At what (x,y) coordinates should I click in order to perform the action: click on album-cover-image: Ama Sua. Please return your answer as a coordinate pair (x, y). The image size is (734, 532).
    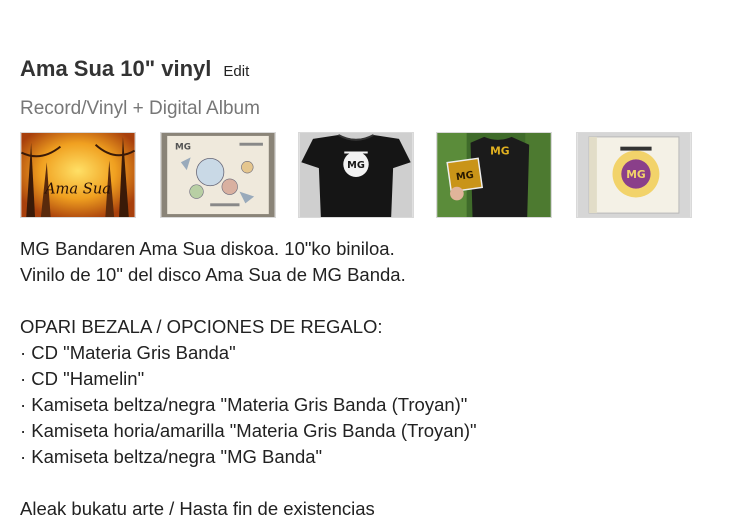
    Looking at the image, I should click on (78, 175).